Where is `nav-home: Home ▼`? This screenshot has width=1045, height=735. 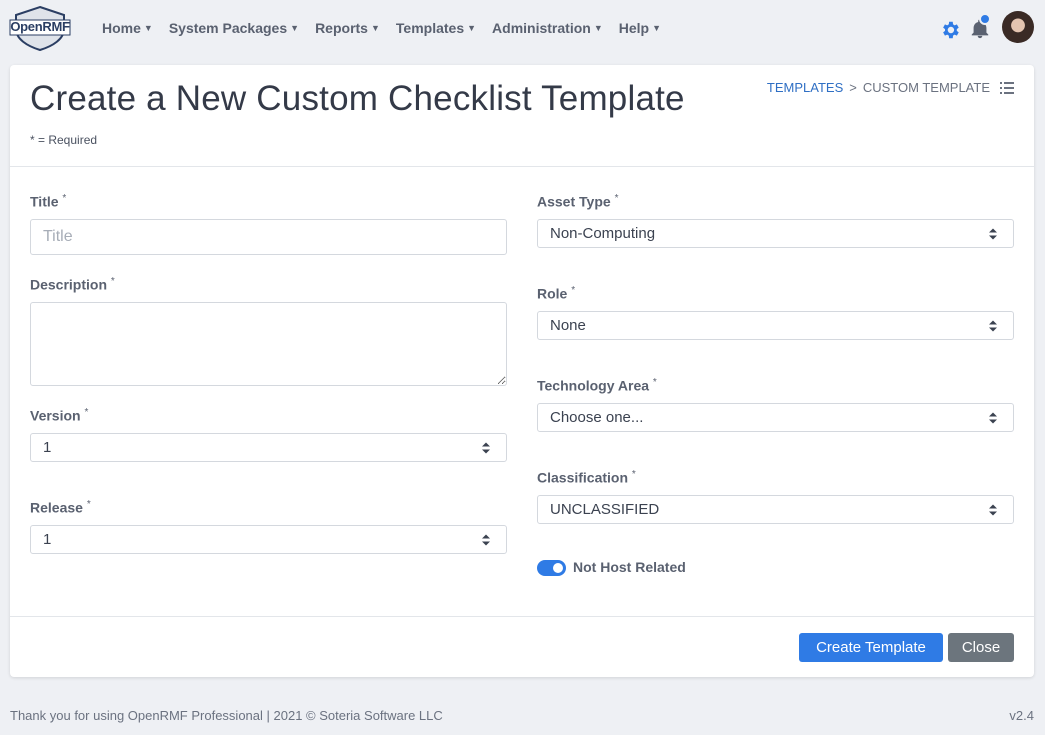 nav-home: Home ▼ is located at coordinates (127, 28).